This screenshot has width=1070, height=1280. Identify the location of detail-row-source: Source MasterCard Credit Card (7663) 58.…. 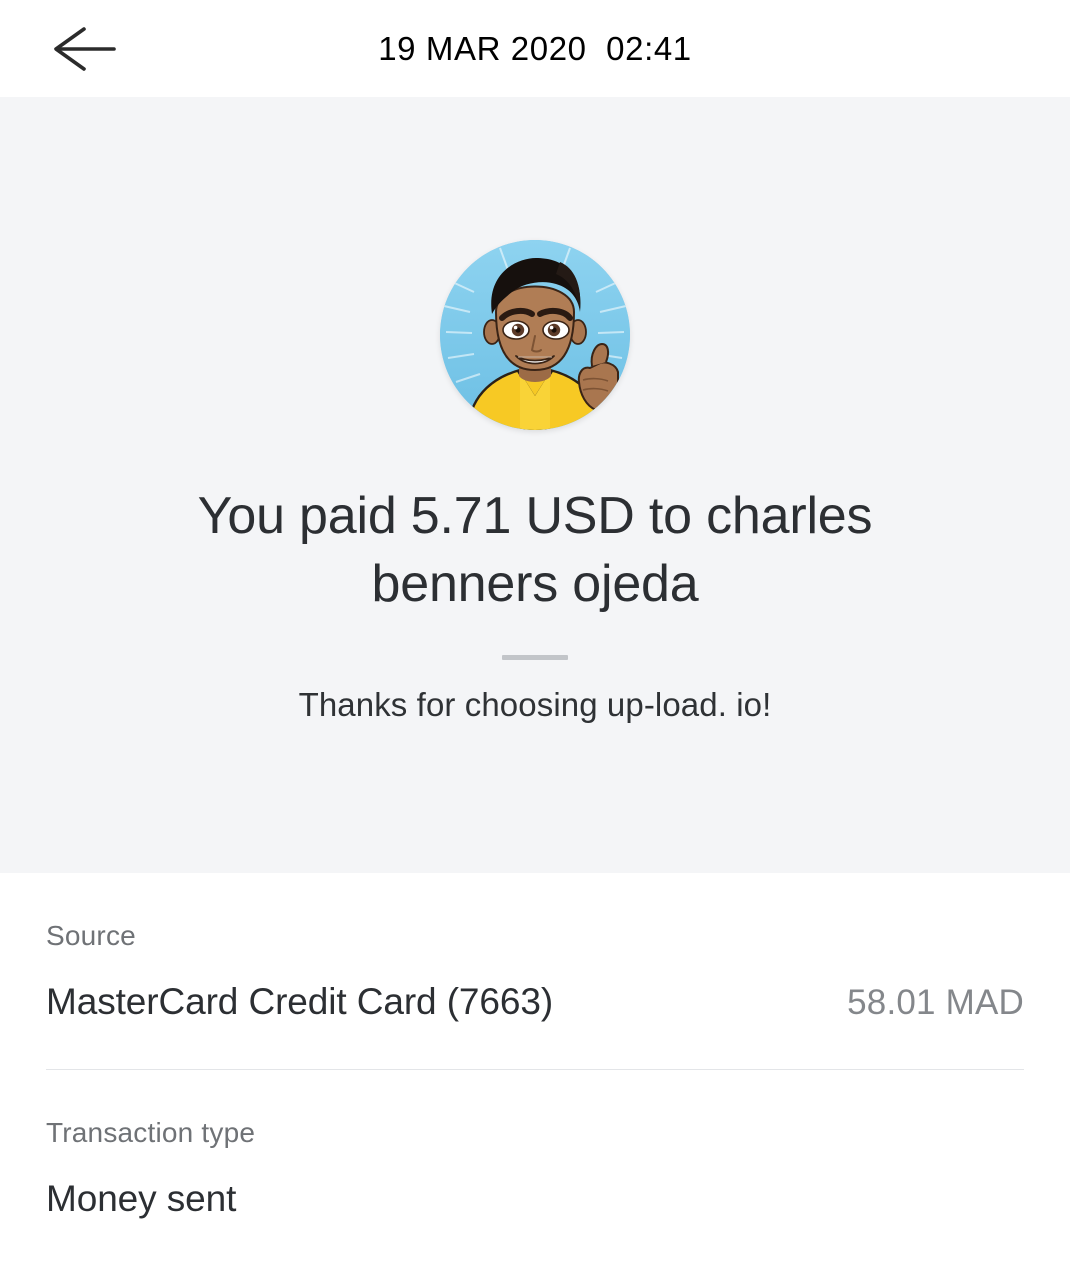
(535, 971).